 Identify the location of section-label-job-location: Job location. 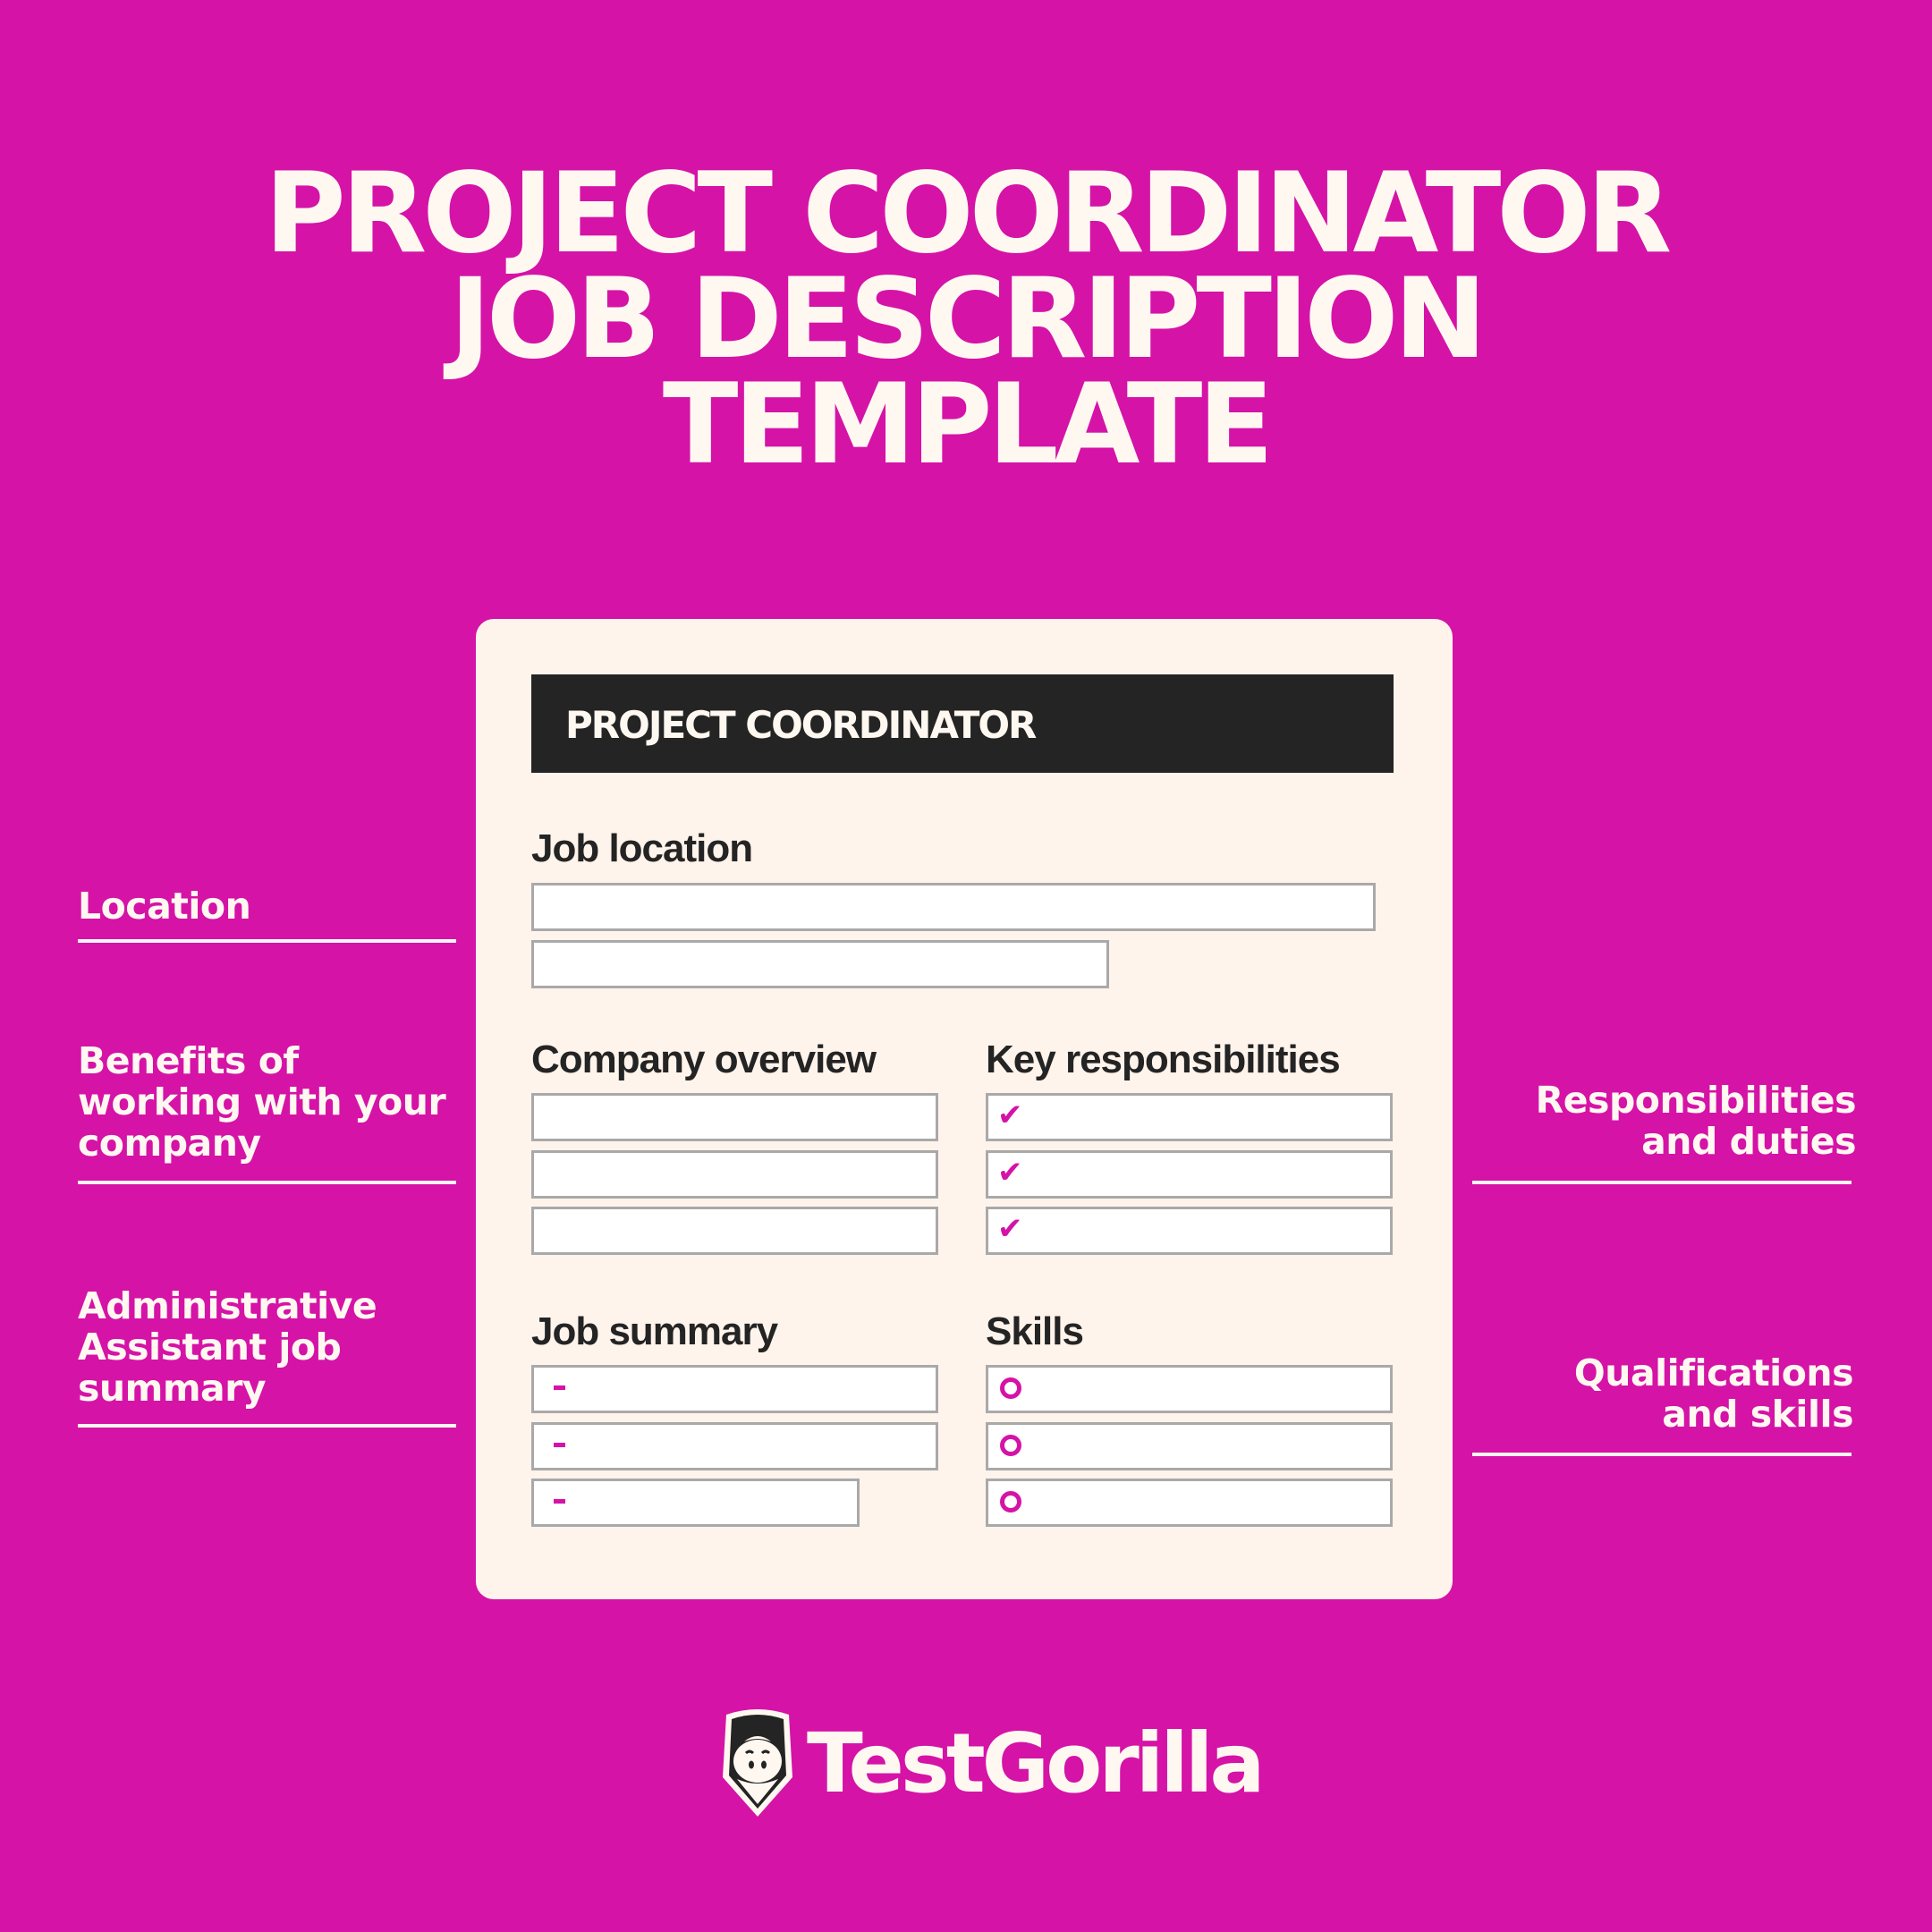
(642, 848).